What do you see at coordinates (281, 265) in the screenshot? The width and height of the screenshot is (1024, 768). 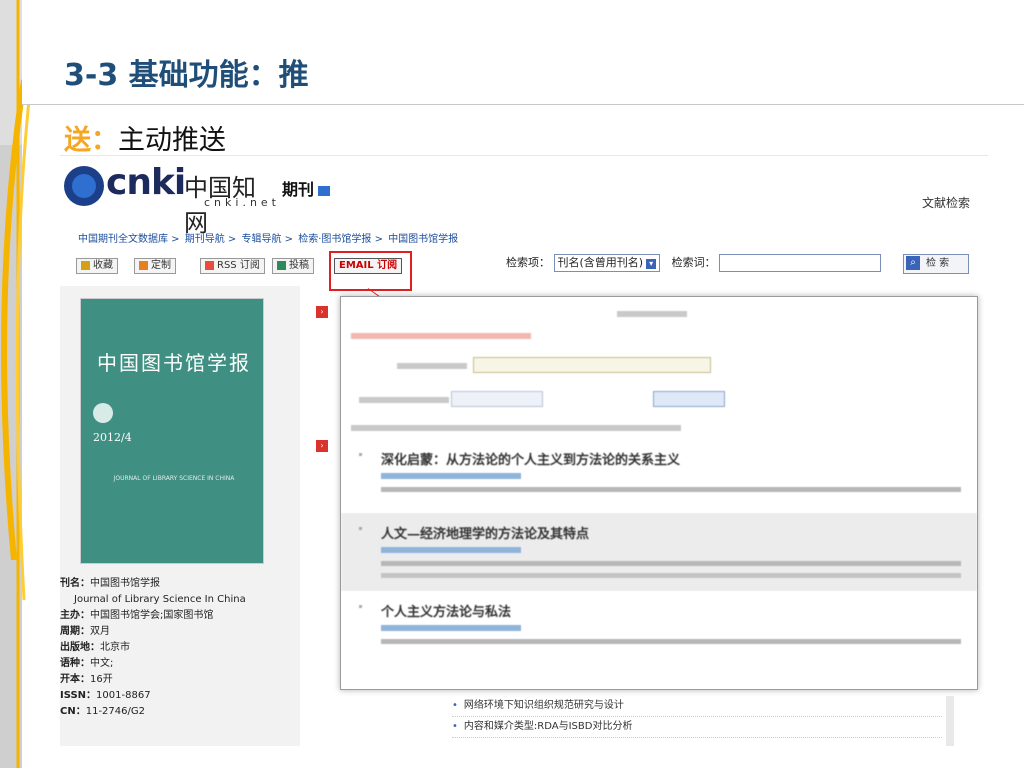 I see `submit-icon` at bounding box center [281, 265].